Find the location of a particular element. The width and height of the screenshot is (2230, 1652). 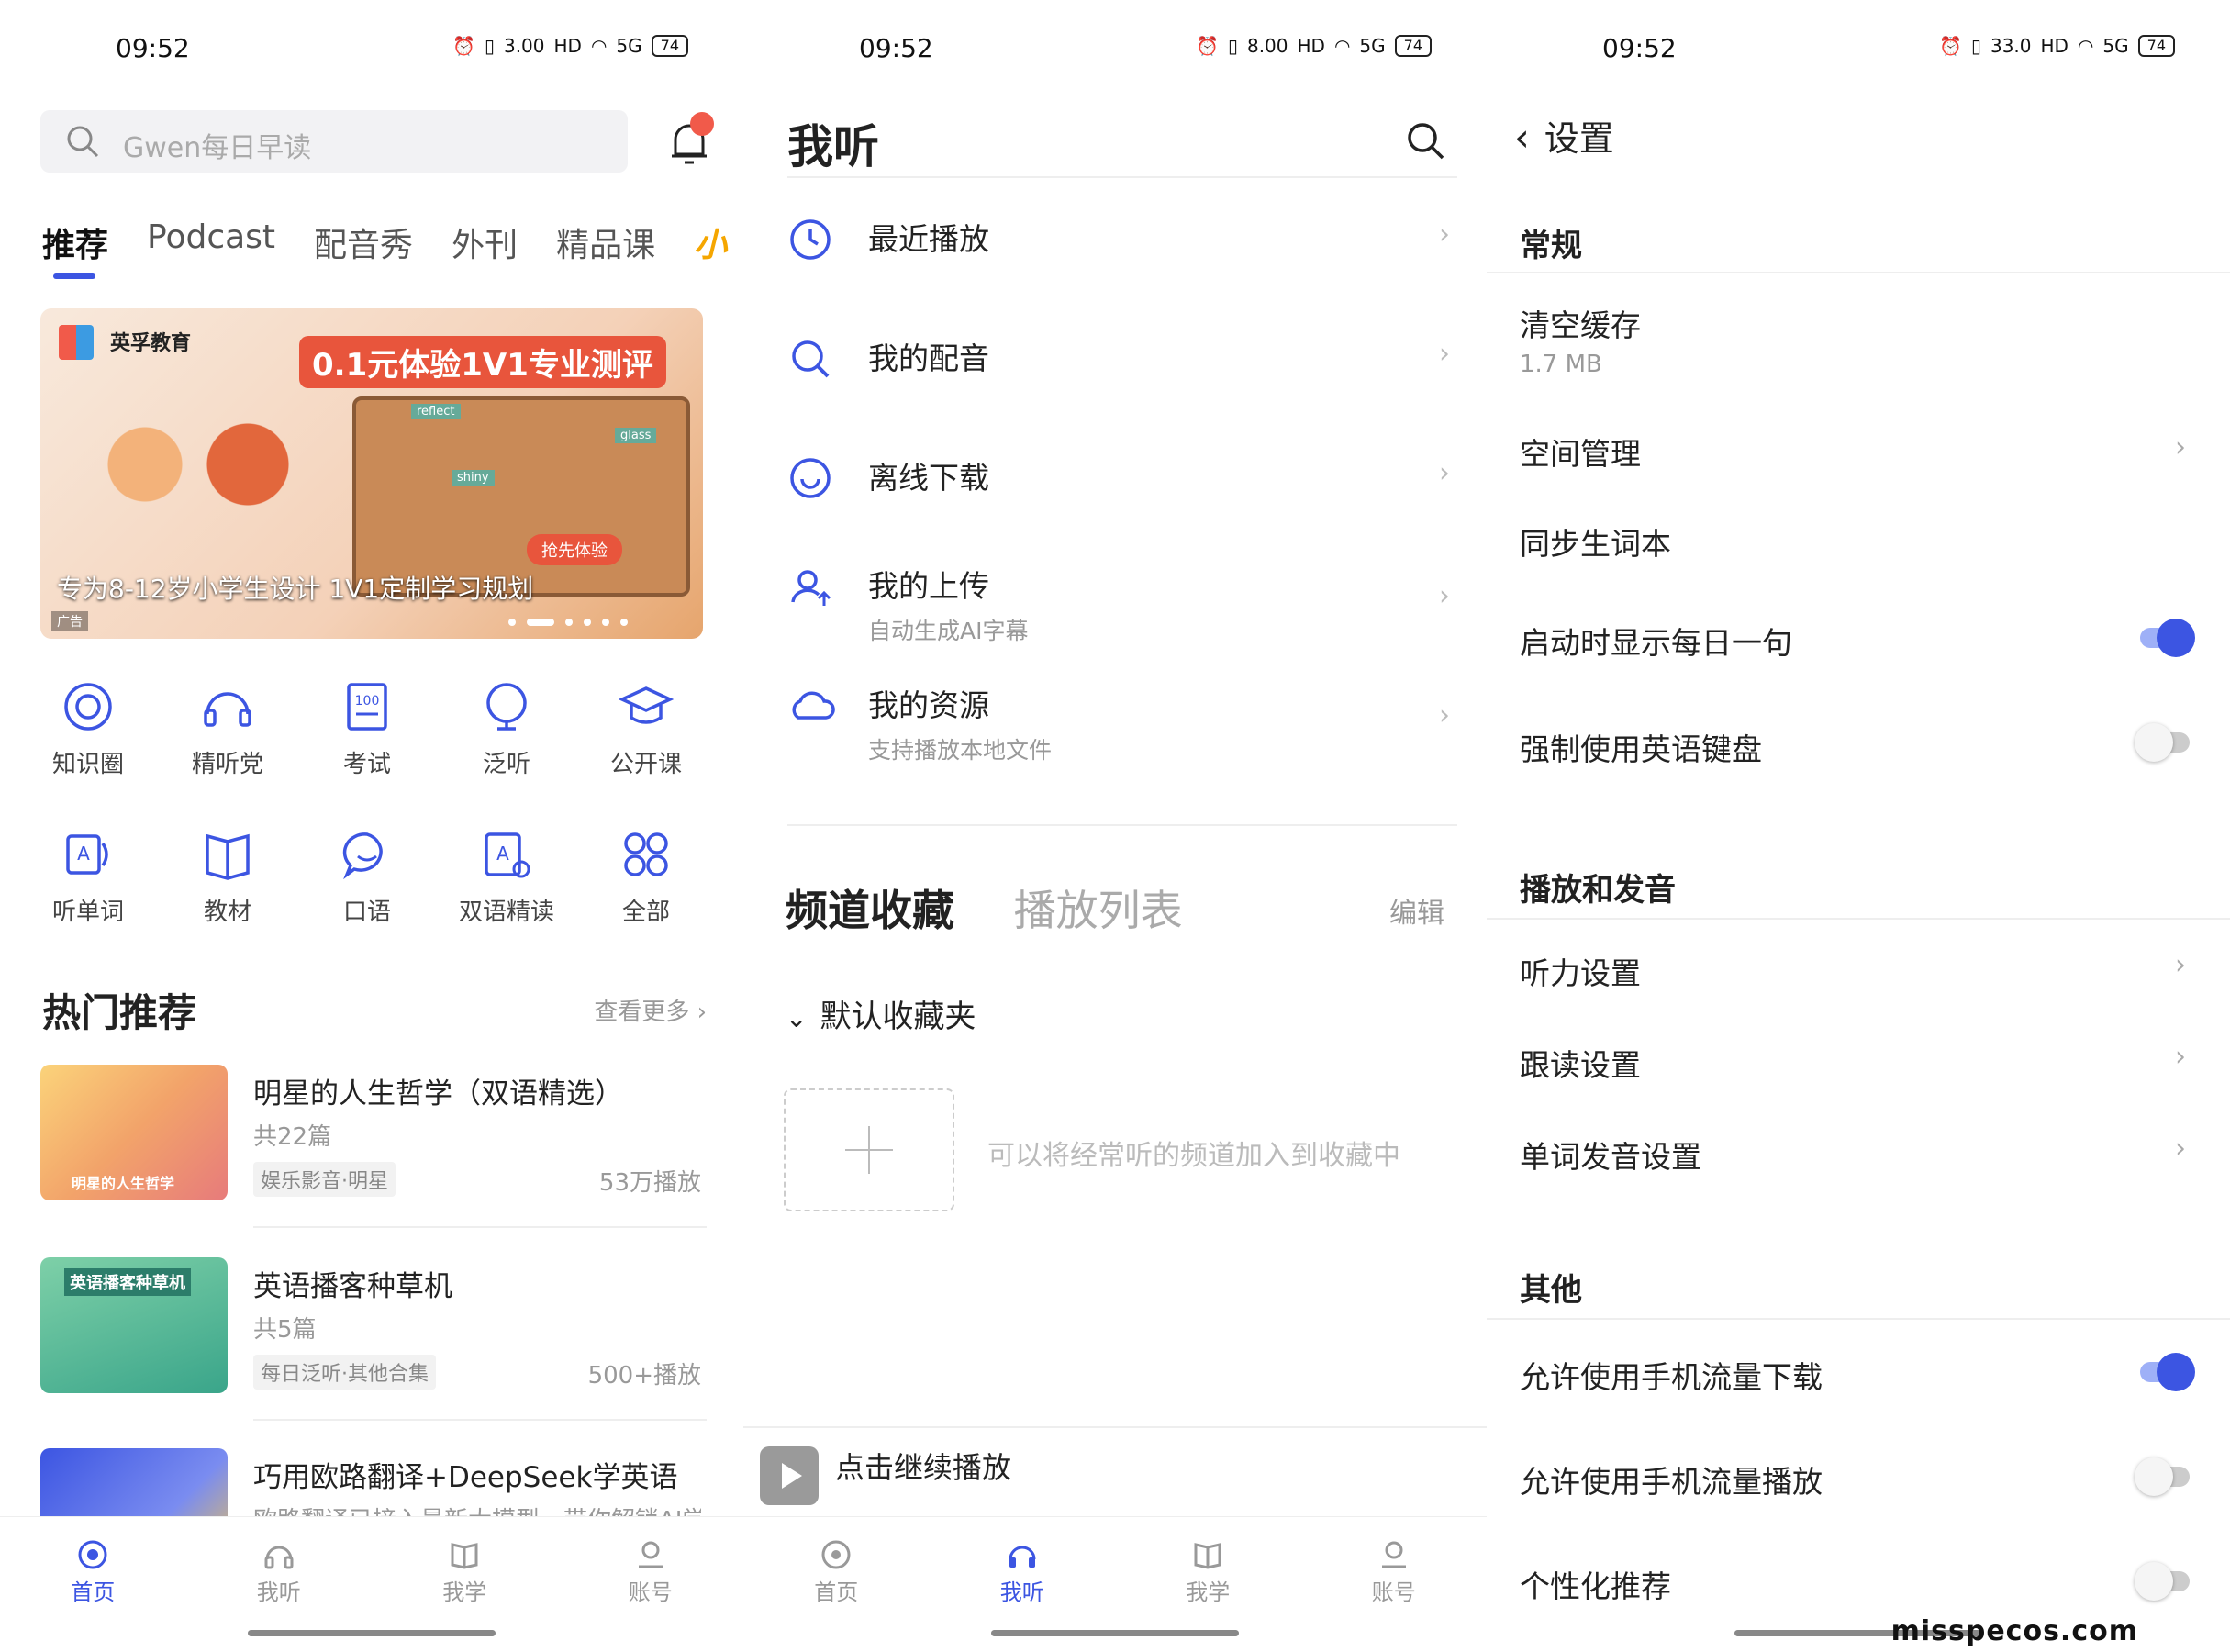

watermark: misspecos.com is located at coordinates (2014, 1631).